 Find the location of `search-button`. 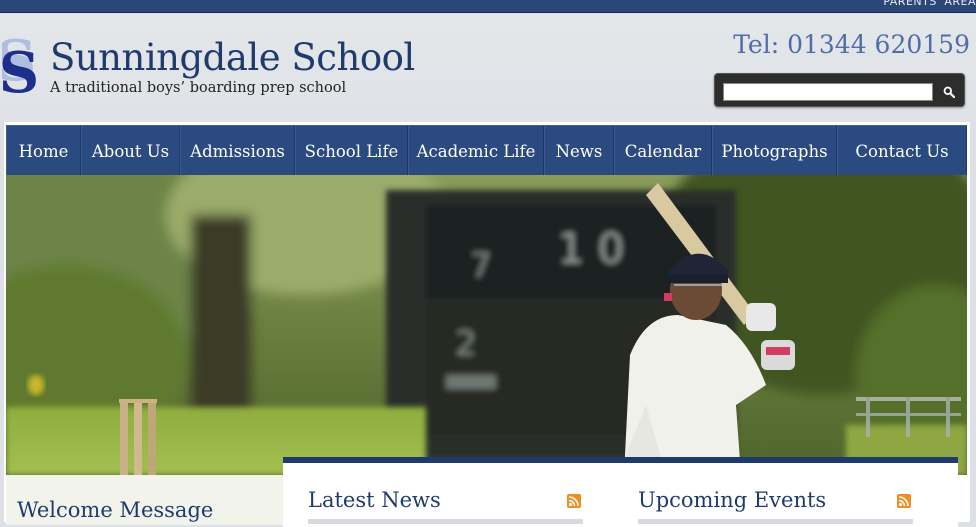

search-button is located at coordinates (949, 92).